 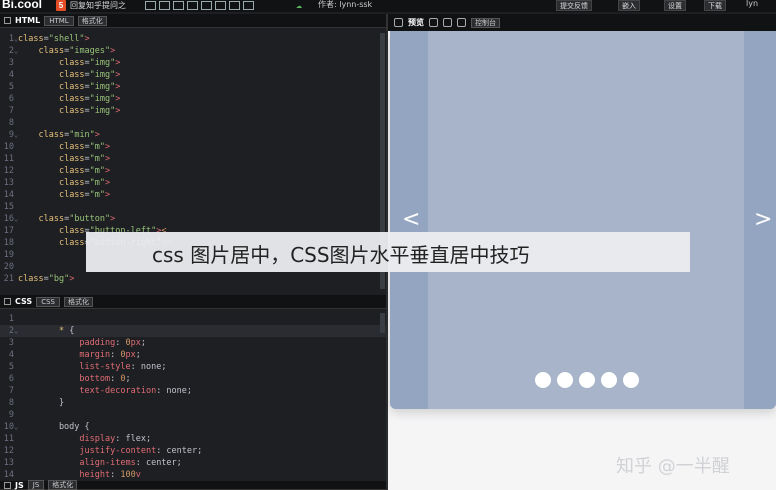 I want to click on js-lang-select: JS, so click(x=36, y=485).